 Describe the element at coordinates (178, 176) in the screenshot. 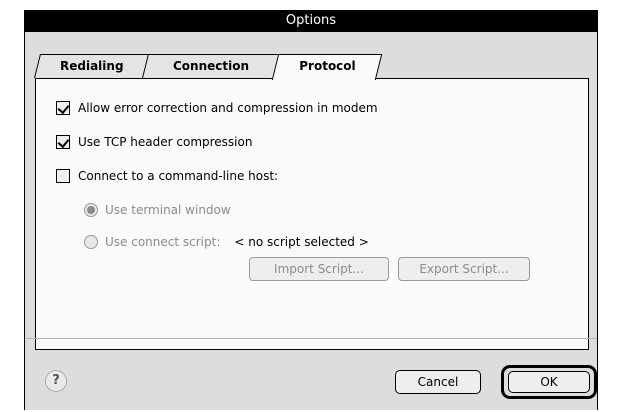

I see `command-line-host-label: Connect to a command-line host:` at that location.